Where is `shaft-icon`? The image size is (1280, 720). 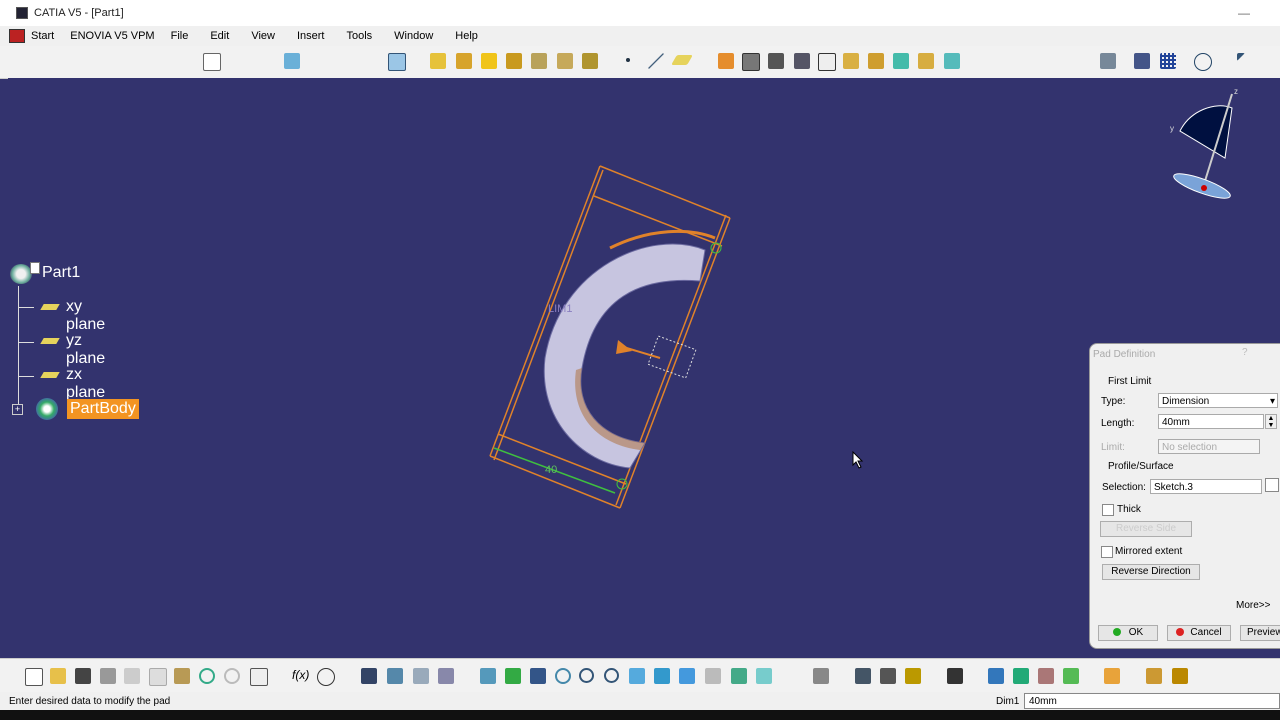 shaft-icon is located at coordinates (489, 61).